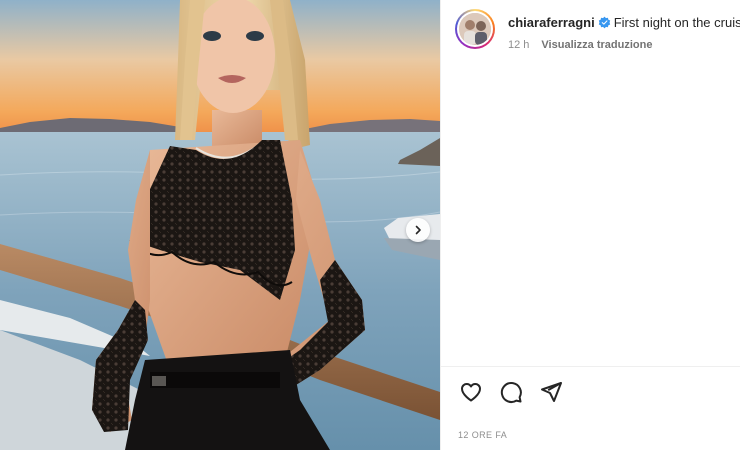 This screenshot has height=450, width=740. I want to click on like-button, so click(471, 392).